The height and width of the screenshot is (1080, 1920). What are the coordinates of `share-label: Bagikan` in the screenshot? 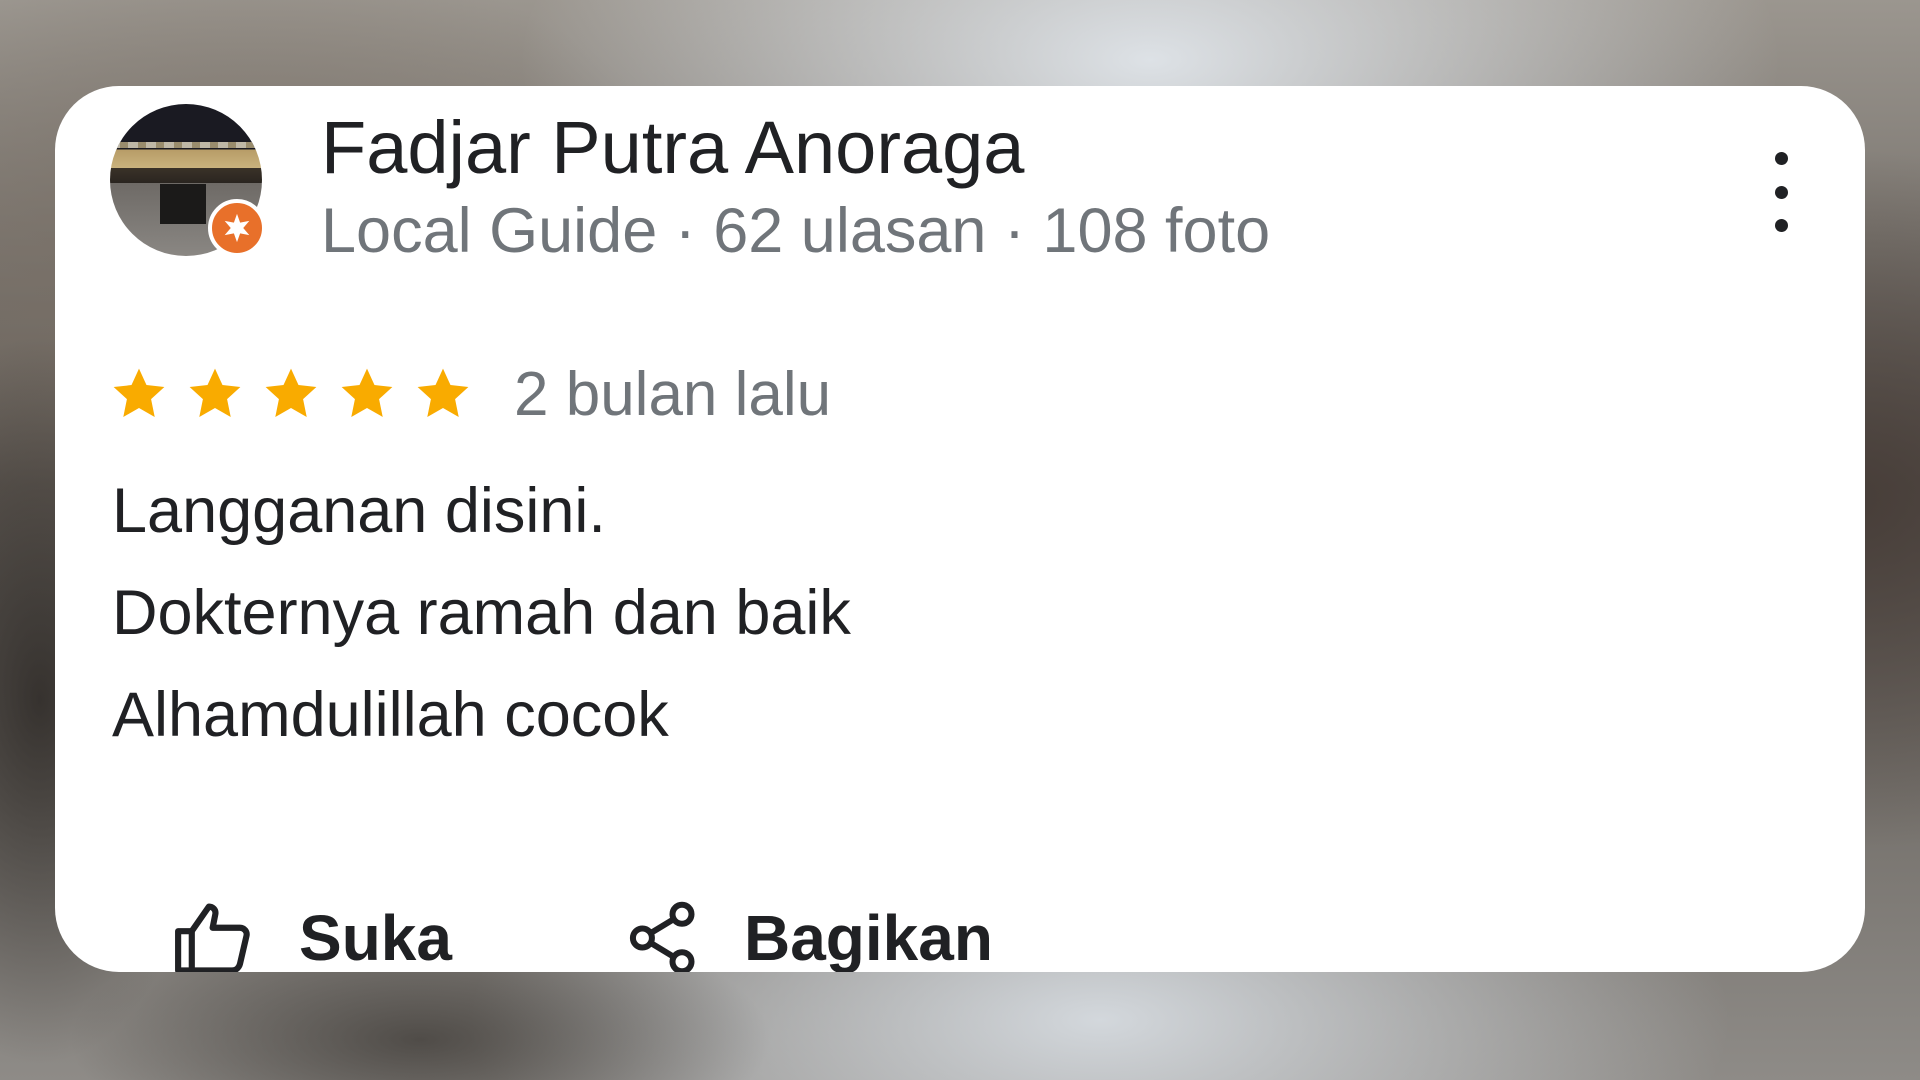 It's located at (868, 937).